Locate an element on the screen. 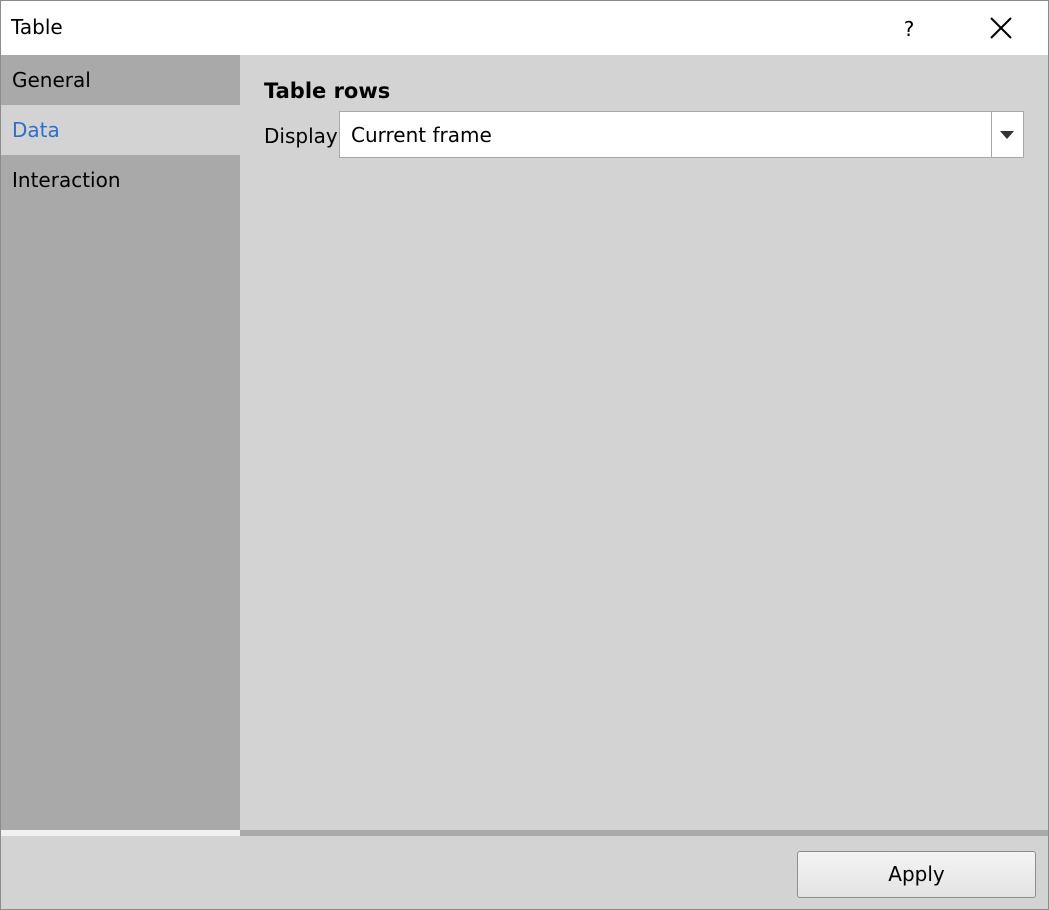  window-title: Table is located at coordinates (37, 27).